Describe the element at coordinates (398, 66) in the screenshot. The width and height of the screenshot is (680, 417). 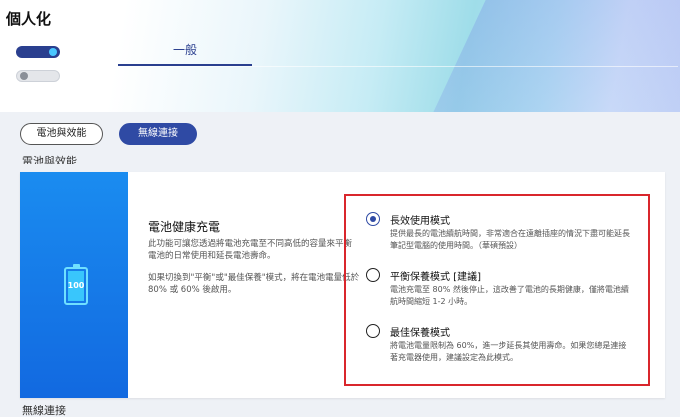
I see `tab-divider` at that location.